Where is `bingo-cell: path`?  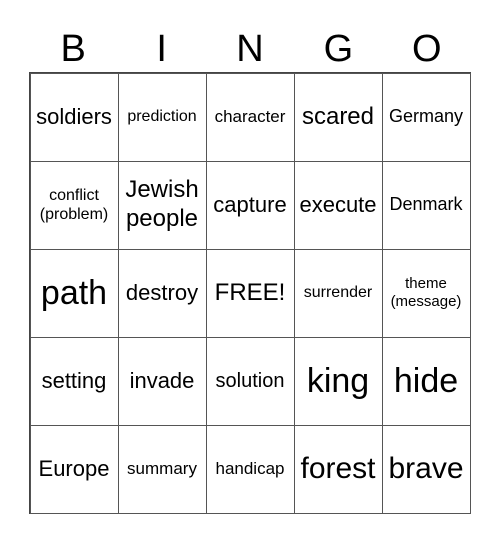
bingo-cell: path is located at coordinates (74, 293).